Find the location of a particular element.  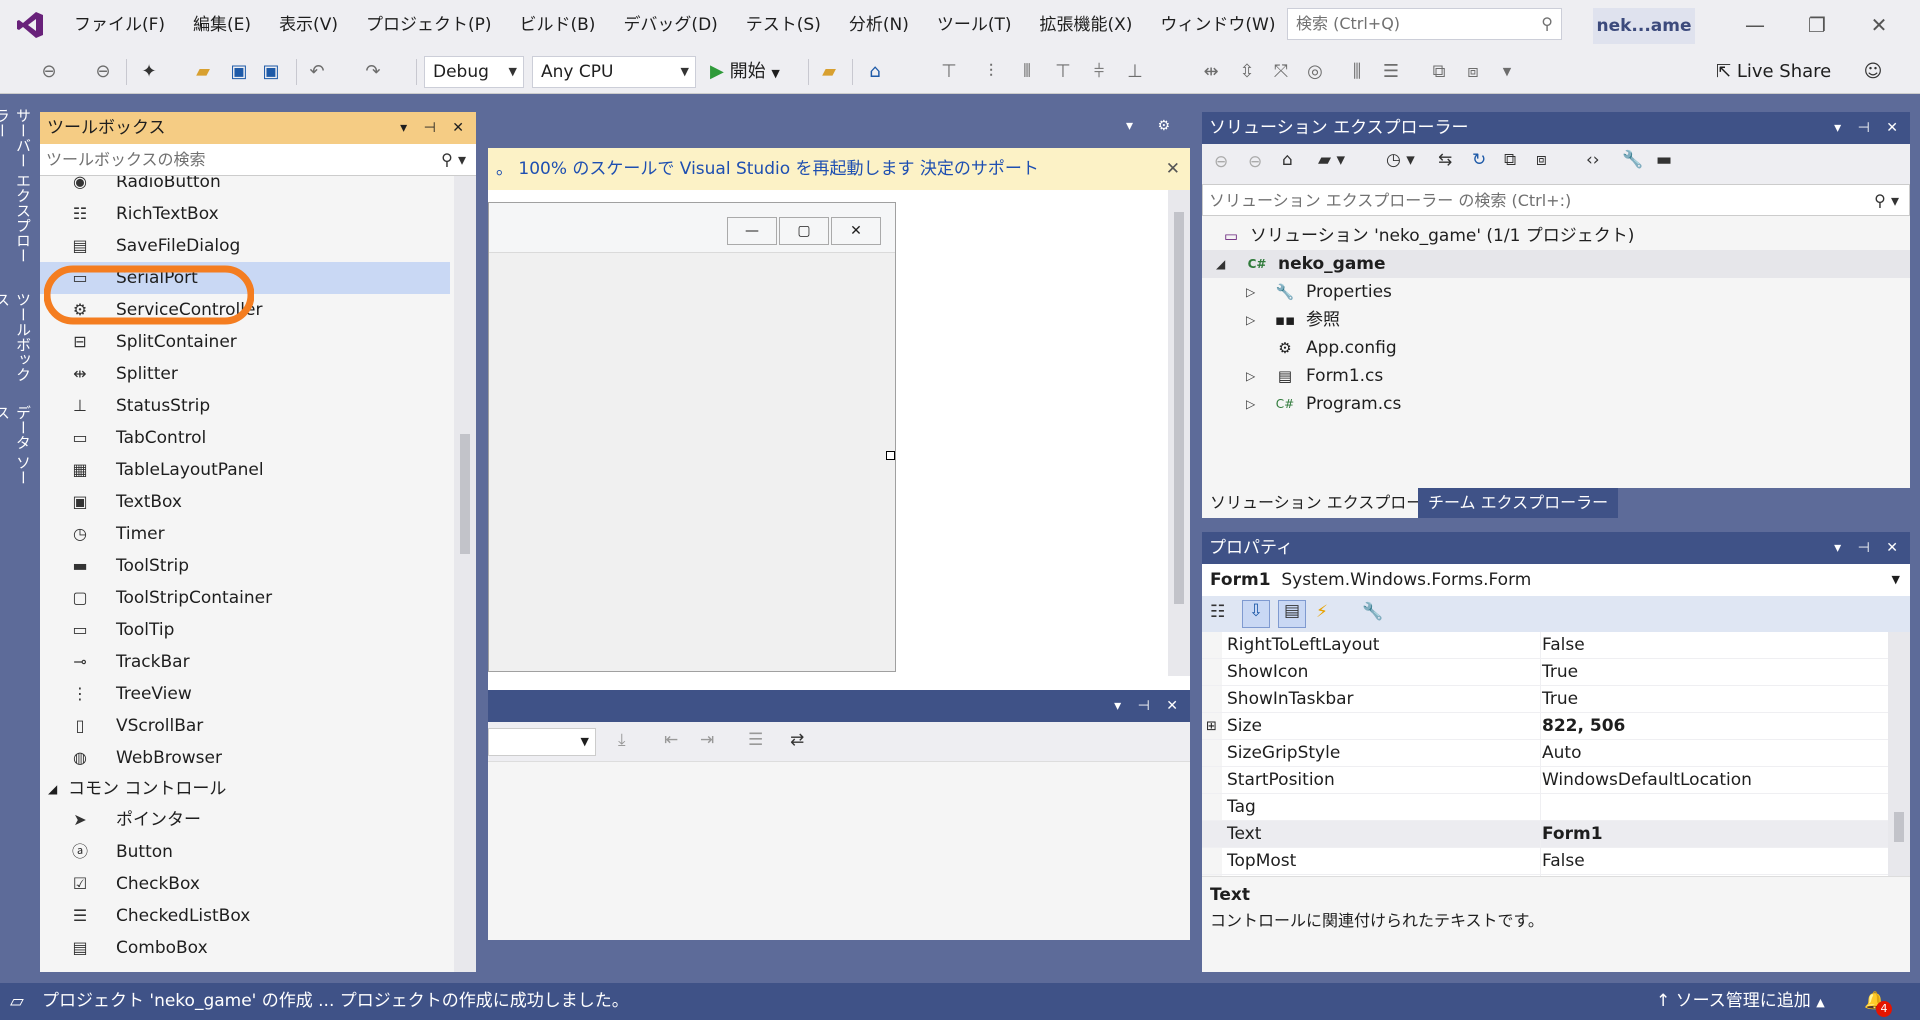

align-rights-icon: ⫴ is located at coordinates (1027, 72).